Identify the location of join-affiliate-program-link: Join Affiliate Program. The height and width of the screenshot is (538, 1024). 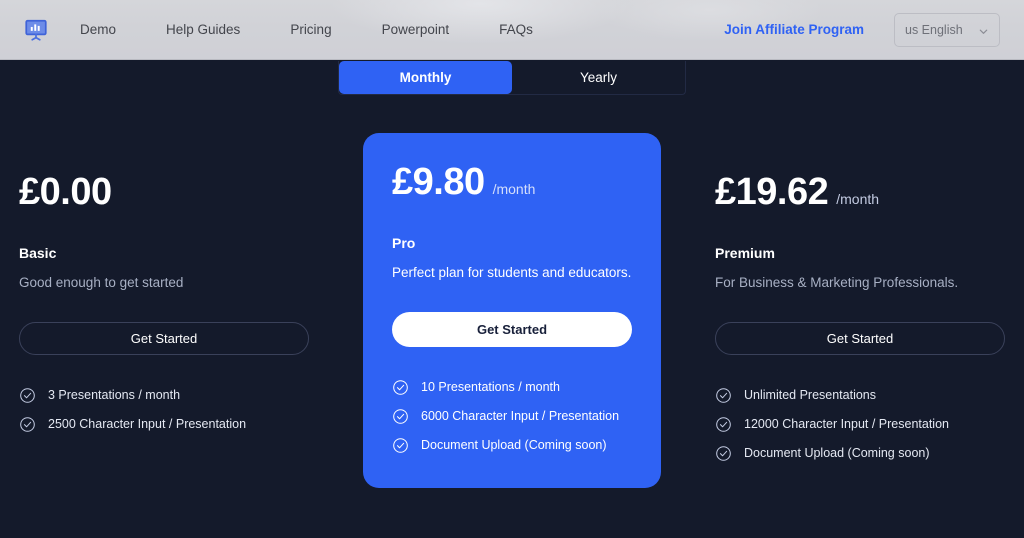
(794, 29).